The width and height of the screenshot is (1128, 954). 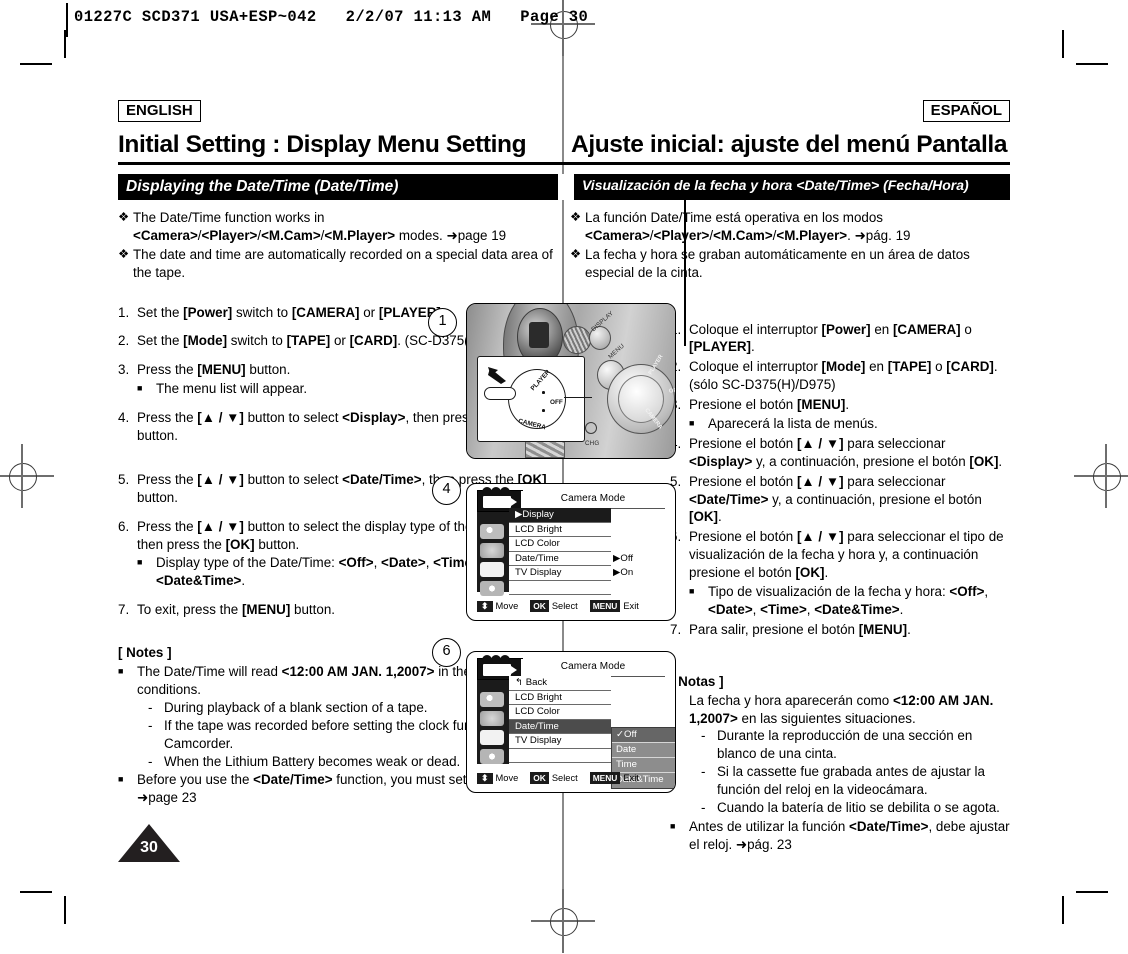 I want to click on power-switch-dial, so click(x=641, y=399).